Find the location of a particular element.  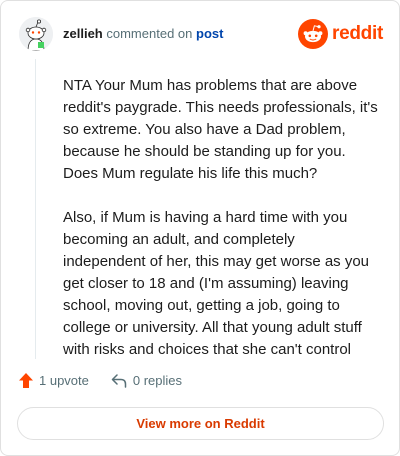

thread-line is located at coordinates (35, 209).